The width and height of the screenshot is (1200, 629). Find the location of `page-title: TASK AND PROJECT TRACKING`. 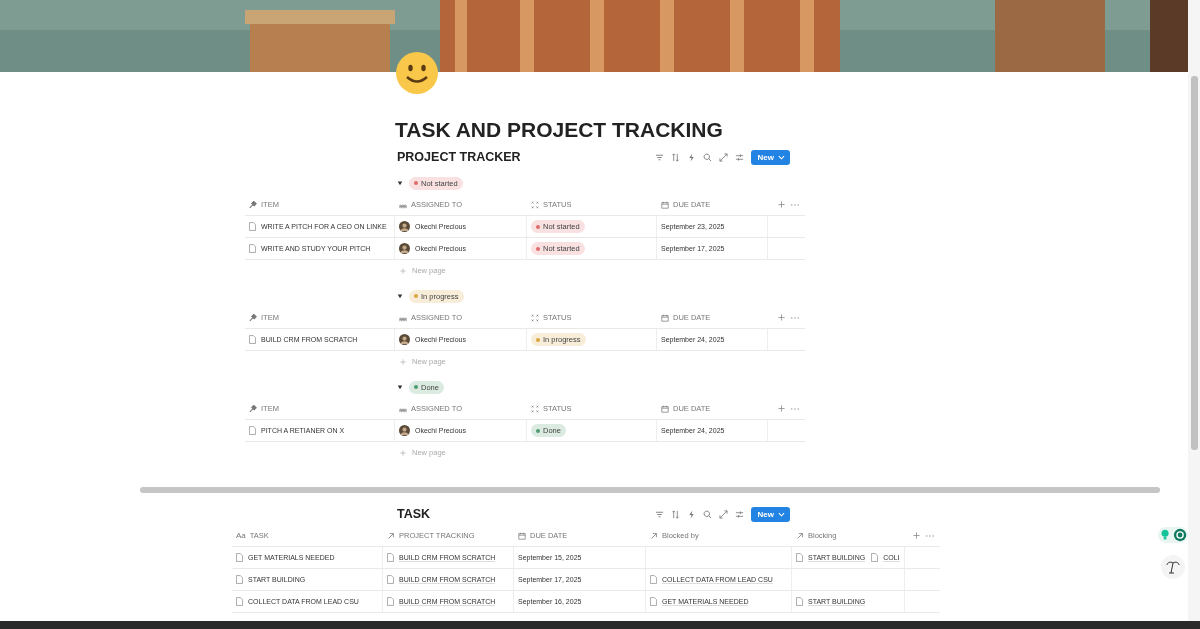

page-title: TASK AND PROJECT TRACKING is located at coordinates (559, 130).